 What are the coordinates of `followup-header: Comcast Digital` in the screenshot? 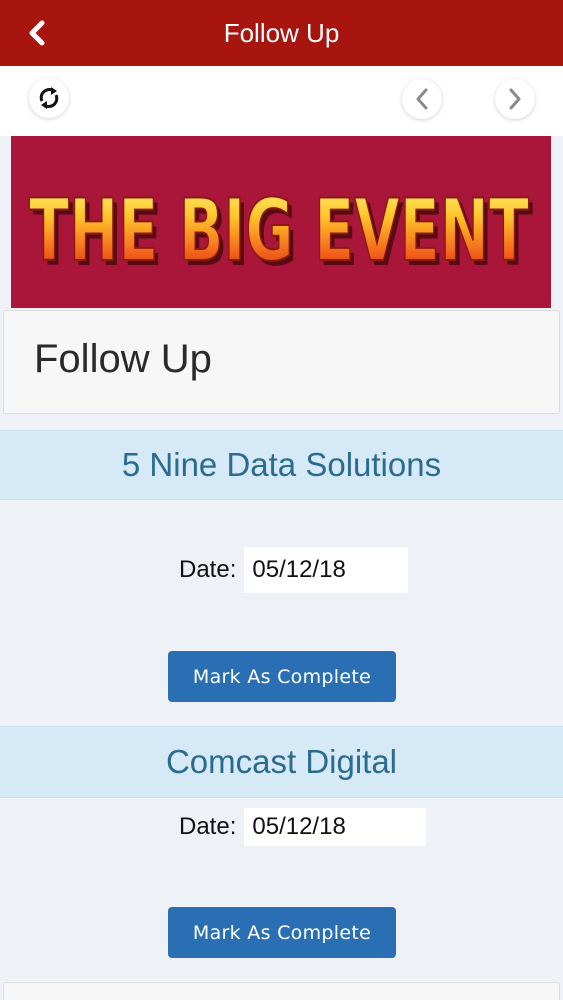 It's located at (281, 762).